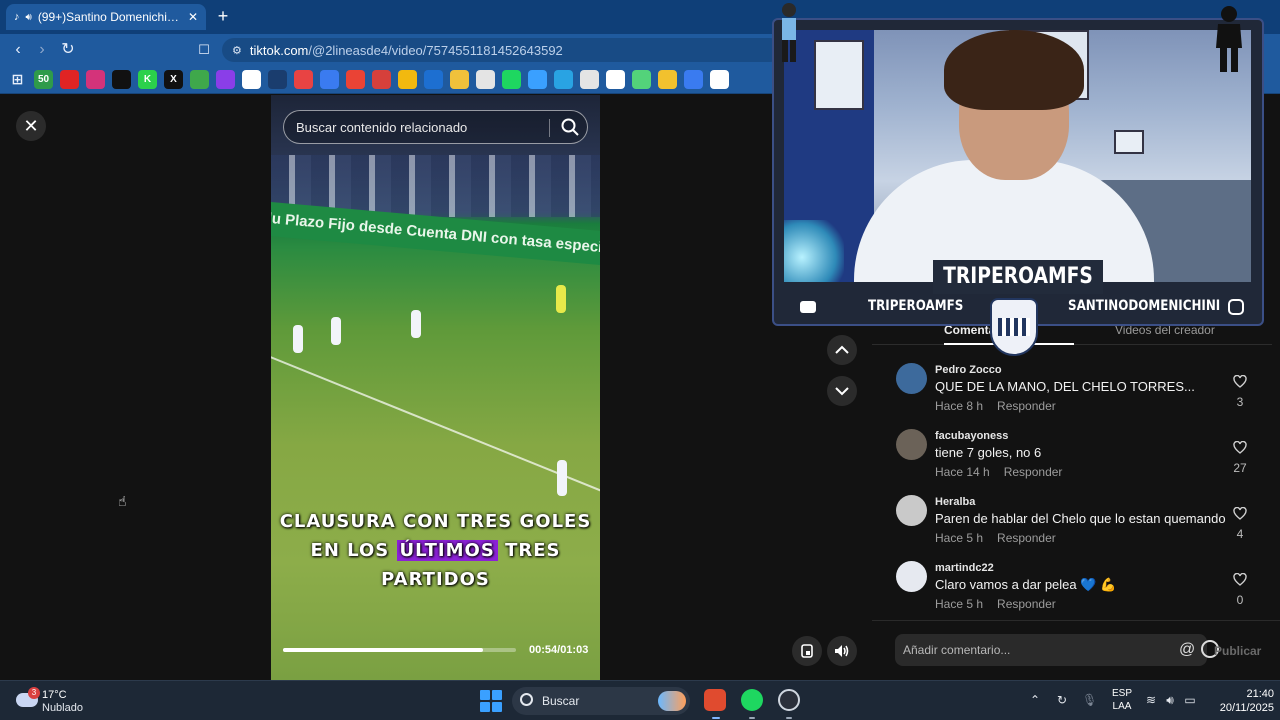 The image size is (1280, 720). What do you see at coordinates (641, 79) in the screenshot?
I see `dropbox-icon` at bounding box center [641, 79].